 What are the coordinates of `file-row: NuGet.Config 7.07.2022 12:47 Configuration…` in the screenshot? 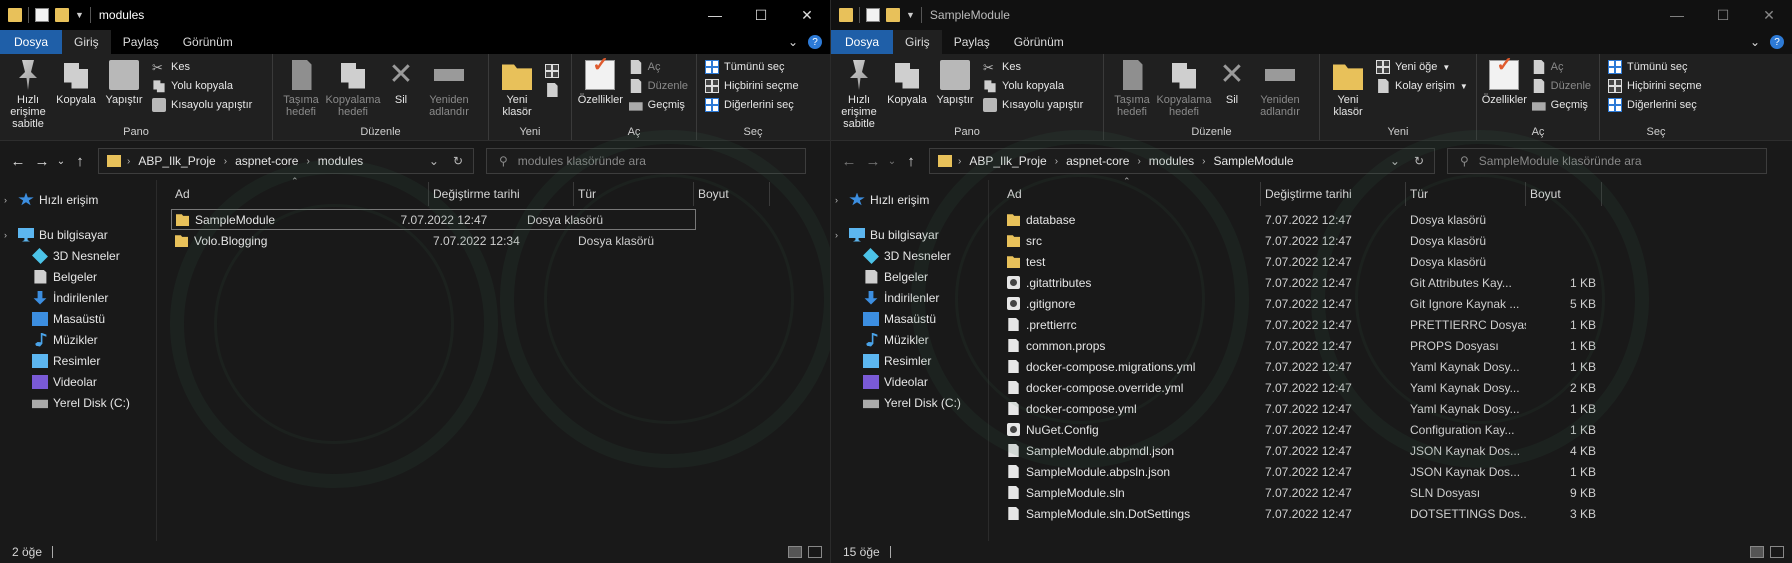 It's located at (1397, 429).